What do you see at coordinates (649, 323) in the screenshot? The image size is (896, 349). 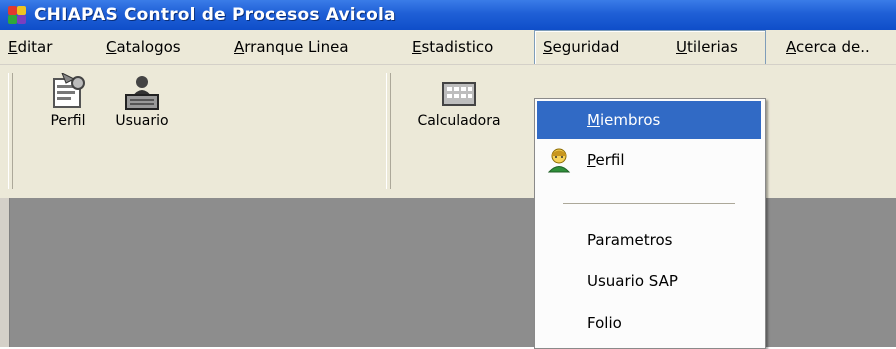 I see `menu-item-folio: Folio` at bounding box center [649, 323].